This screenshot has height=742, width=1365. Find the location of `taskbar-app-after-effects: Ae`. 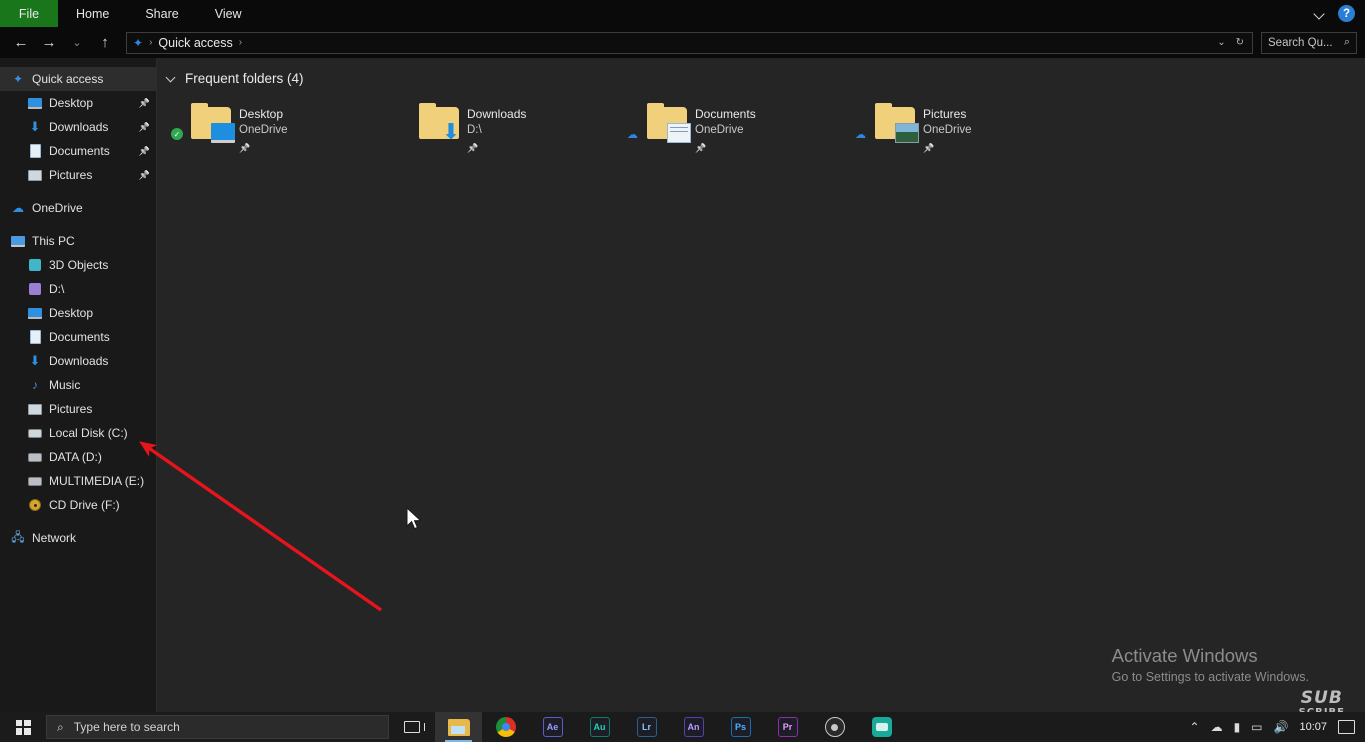

taskbar-app-after-effects: Ae is located at coordinates (552, 727).